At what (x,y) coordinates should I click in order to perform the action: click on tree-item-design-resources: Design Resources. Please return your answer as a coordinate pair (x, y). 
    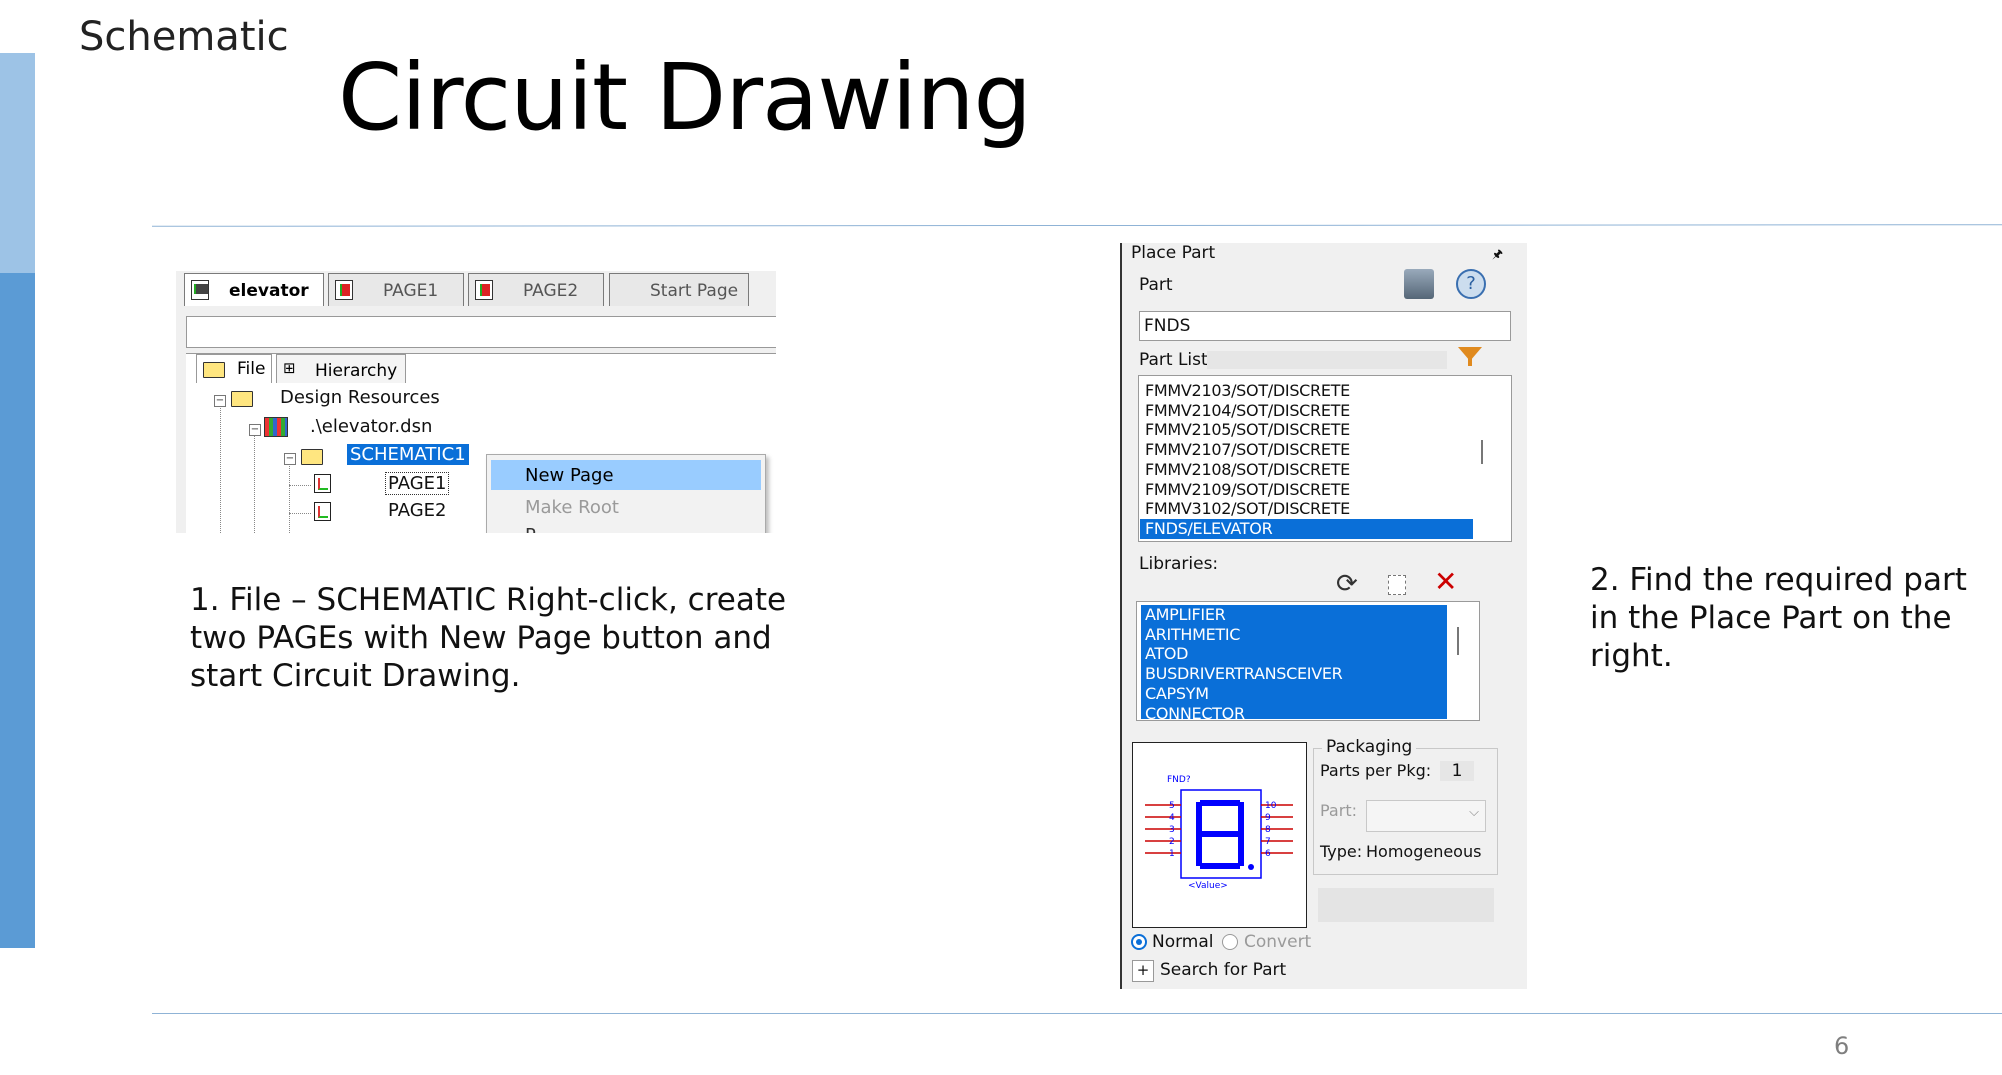
    Looking at the image, I should click on (360, 397).